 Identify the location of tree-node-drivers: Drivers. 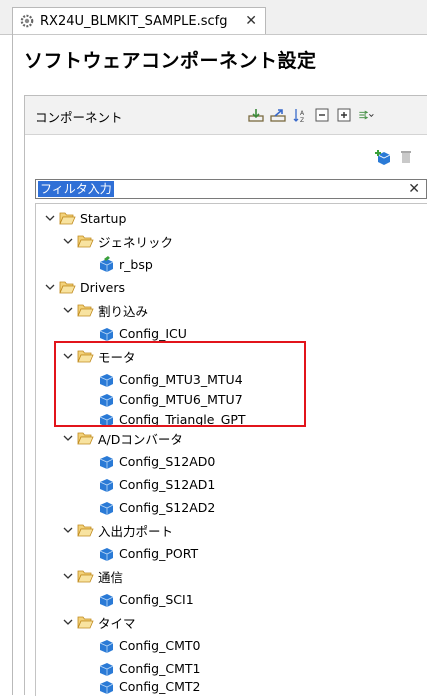
(84, 287).